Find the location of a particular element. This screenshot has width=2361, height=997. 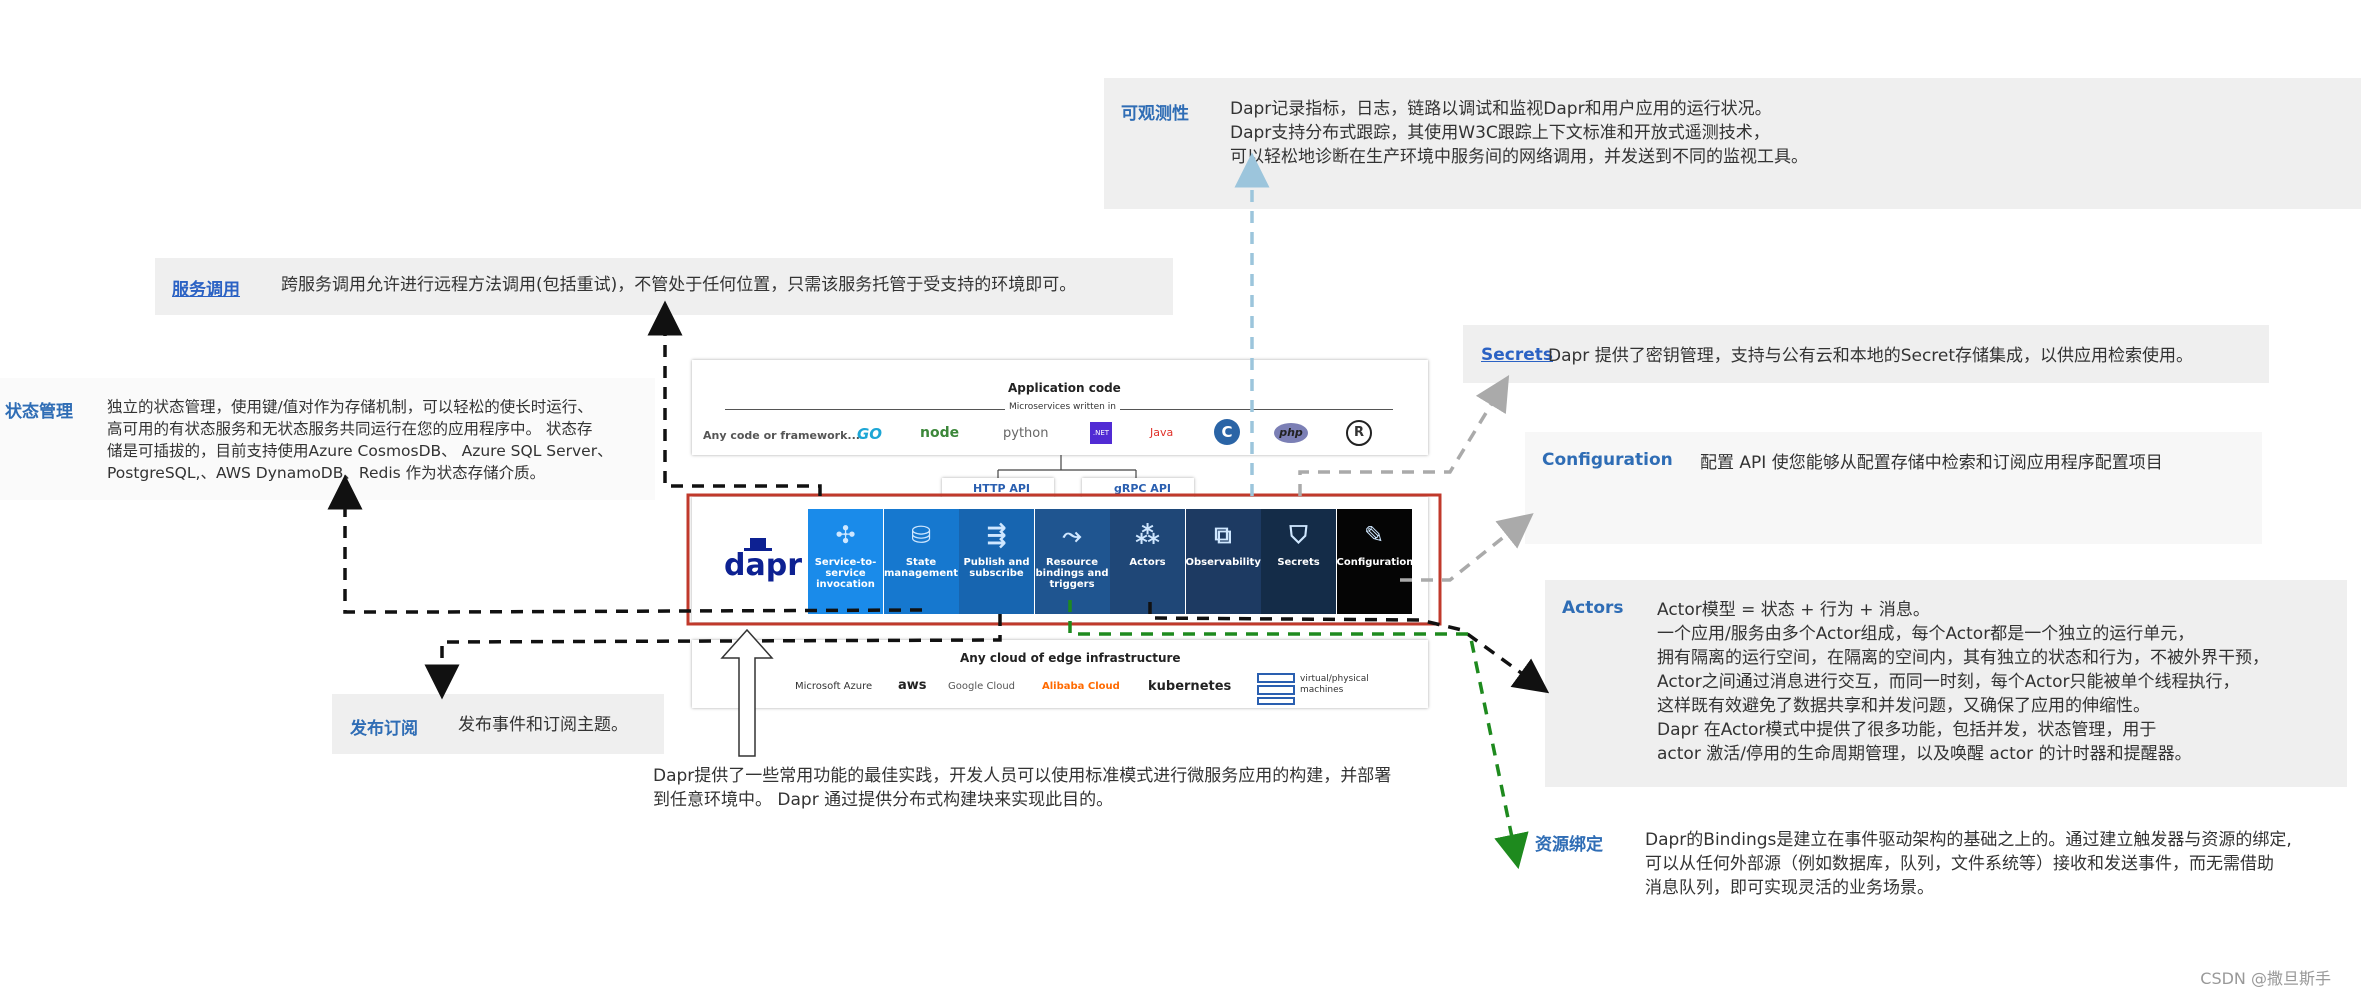

secrets-arrow is located at coordinates (1404, 435).